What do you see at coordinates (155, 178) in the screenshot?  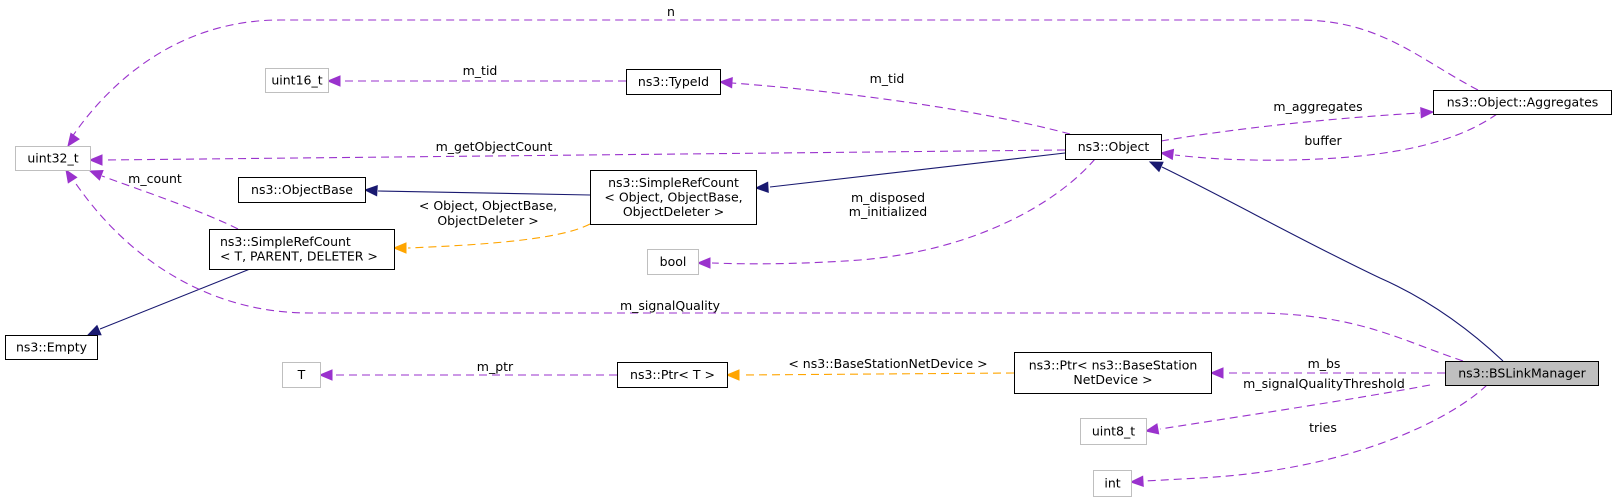 I see `edge-label: m_count` at bounding box center [155, 178].